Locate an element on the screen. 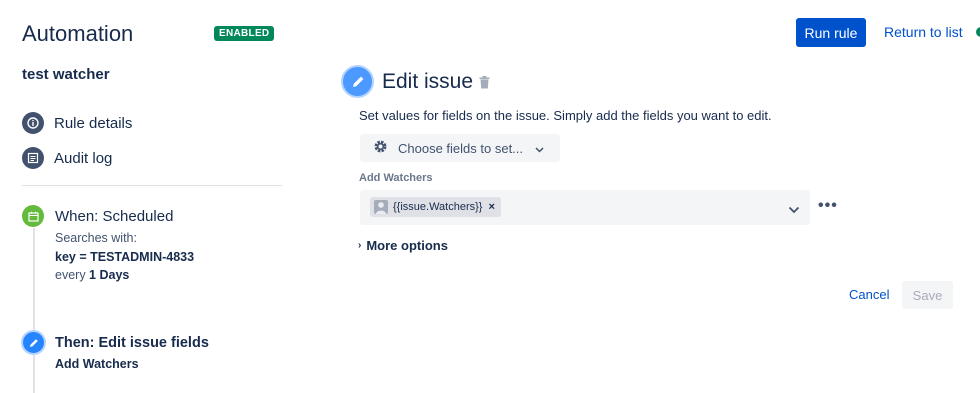 The image size is (980, 393). schedule-prefix: every is located at coordinates (72, 275).